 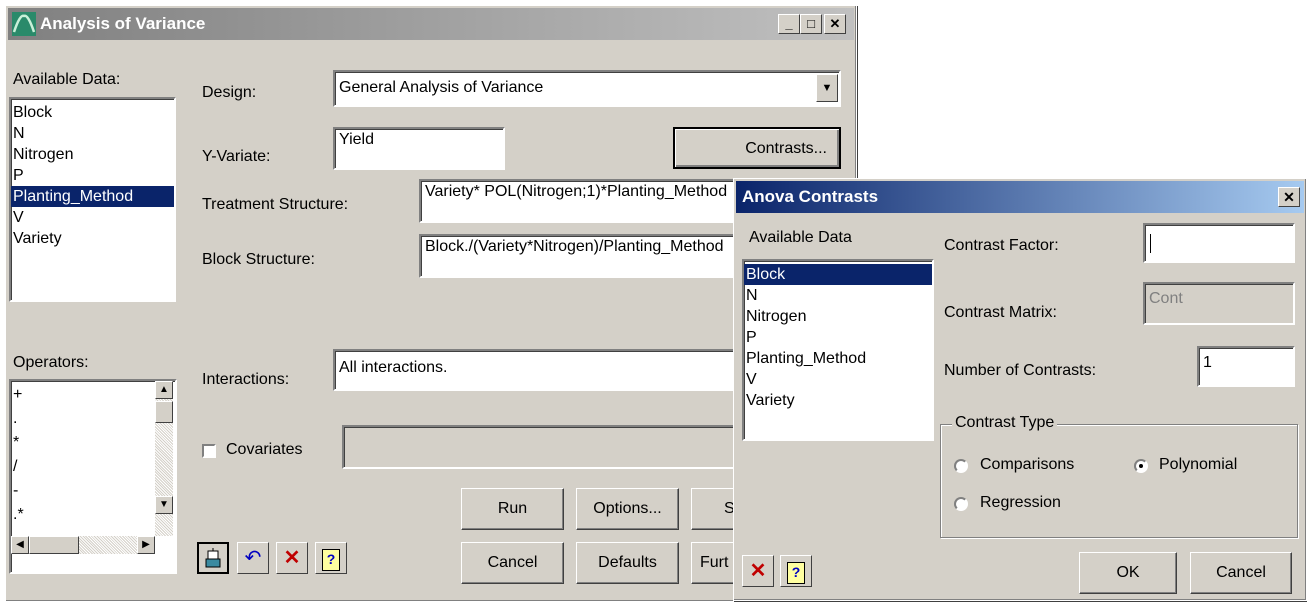 I want to click on operators-vscrollbar: ▲ ▼, so click(x=164, y=458).